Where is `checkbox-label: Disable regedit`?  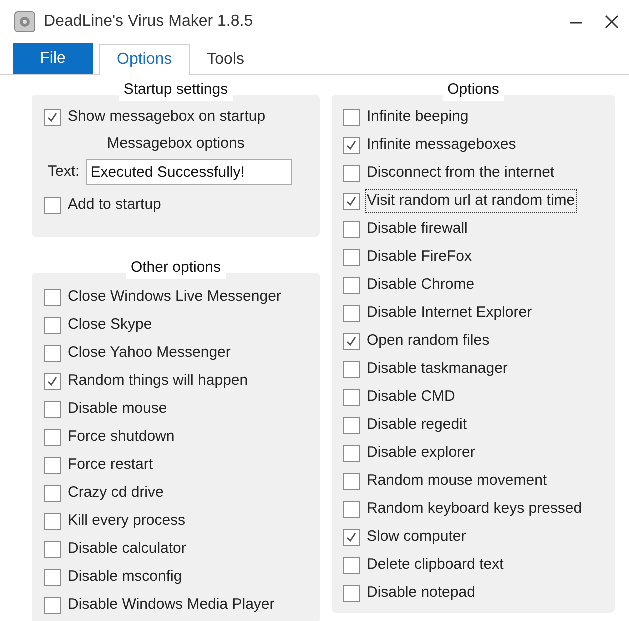
checkbox-label: Disable regedit is located at coordinates (417, 425).